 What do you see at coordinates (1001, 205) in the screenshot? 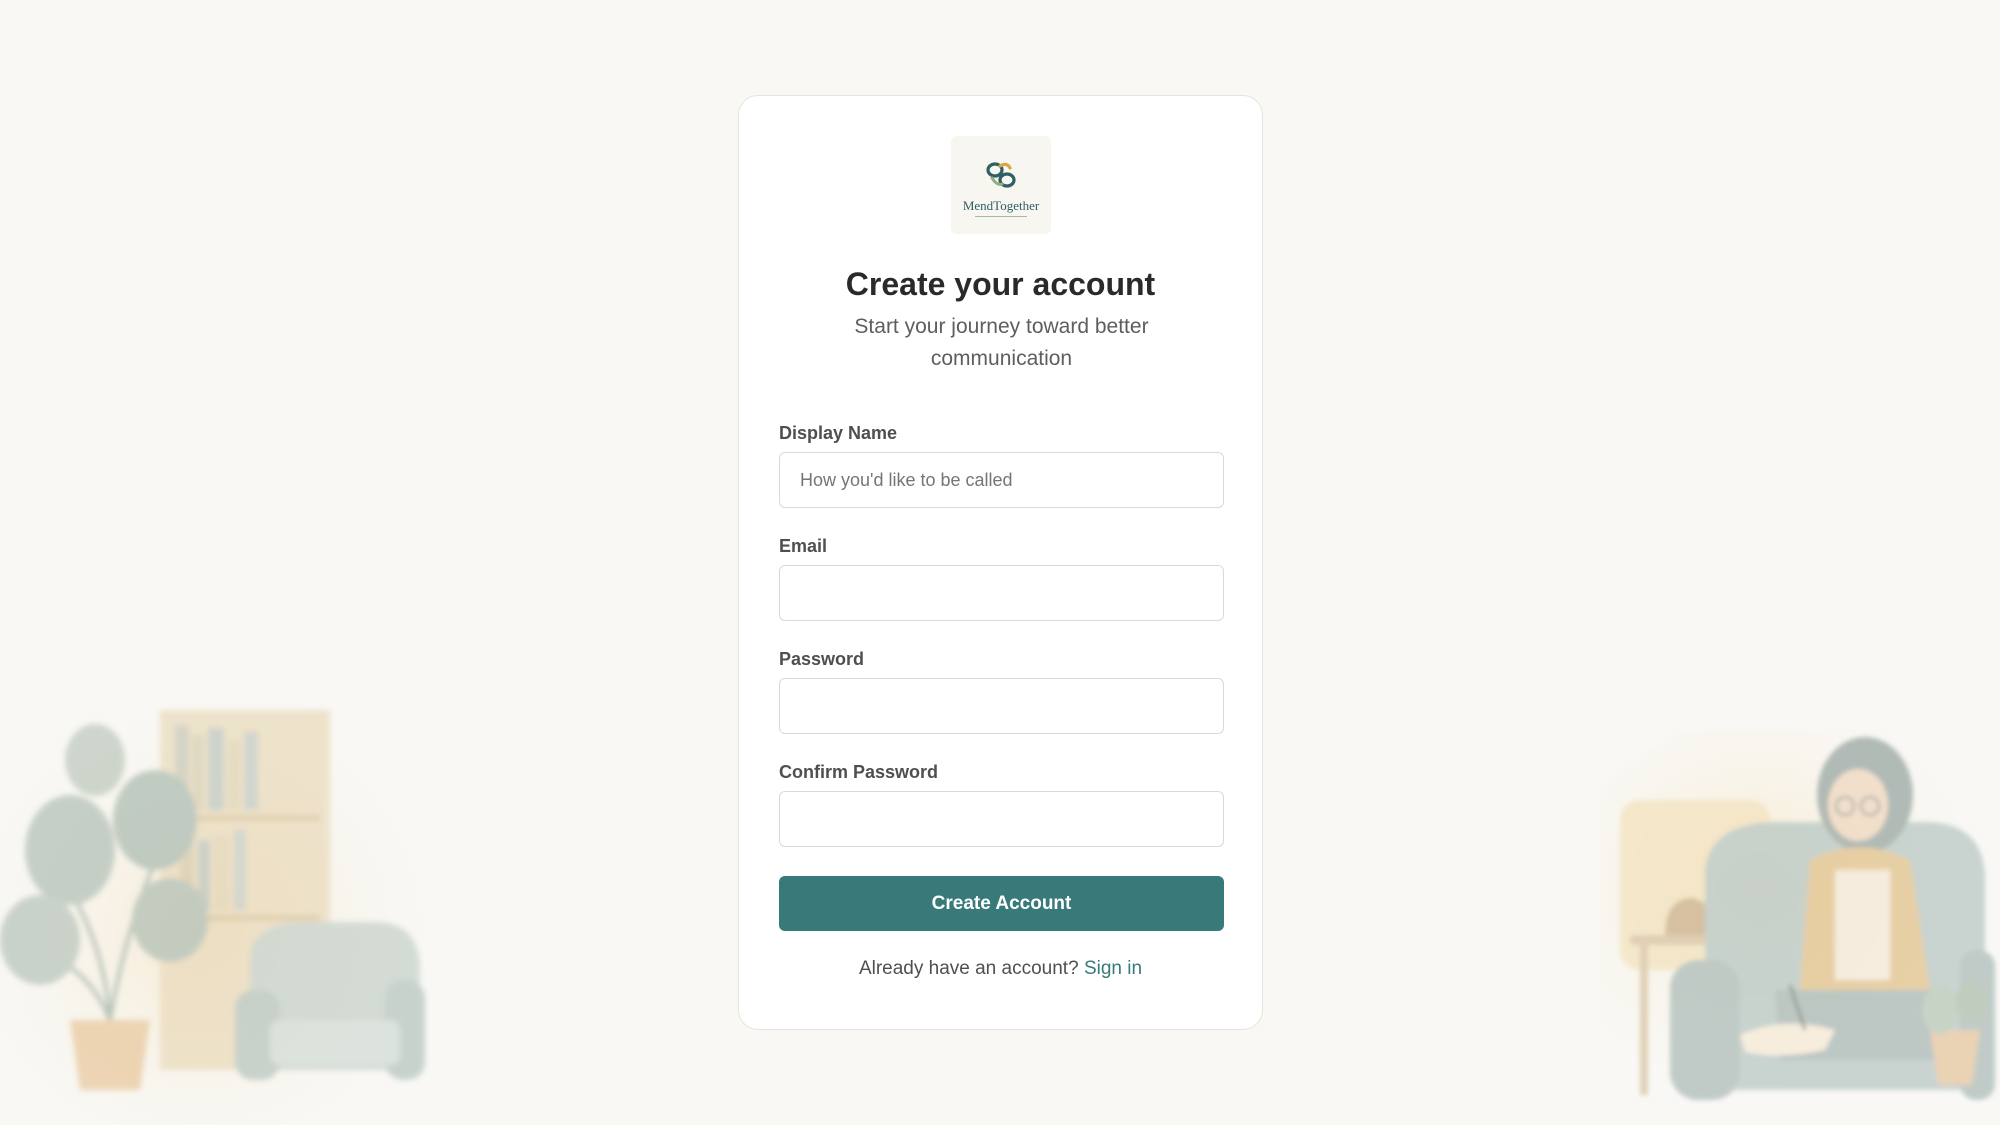
I see `logo-text: MendTogether` at bounding box center [1001, 205].